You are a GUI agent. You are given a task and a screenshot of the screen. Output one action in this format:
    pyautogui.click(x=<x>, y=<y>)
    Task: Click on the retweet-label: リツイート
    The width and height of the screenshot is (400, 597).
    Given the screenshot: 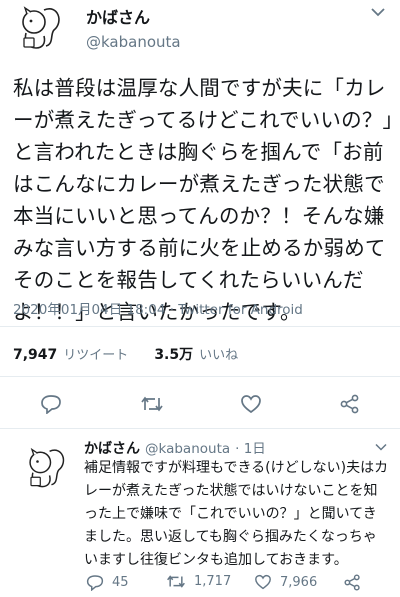 What is the action you would take?
    pyautogui.click(x=95, y=353)
    